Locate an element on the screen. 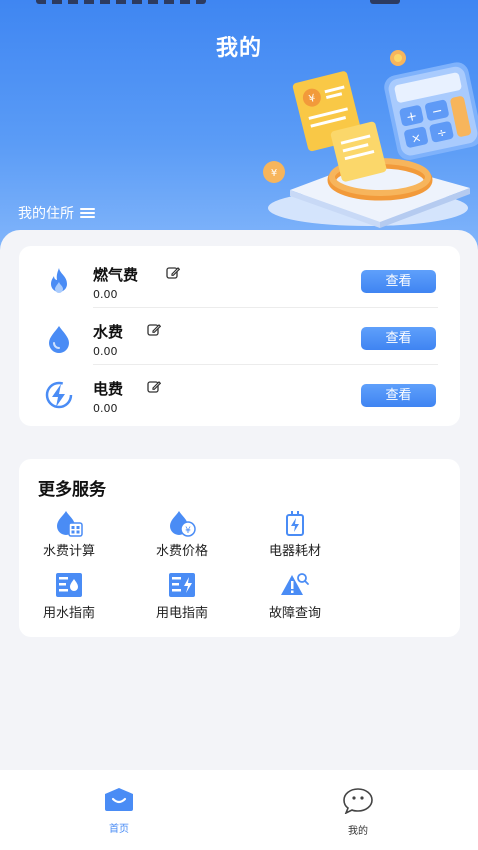  service-water-price: ¥ 水费价格 is located at coordinates (182, 534).